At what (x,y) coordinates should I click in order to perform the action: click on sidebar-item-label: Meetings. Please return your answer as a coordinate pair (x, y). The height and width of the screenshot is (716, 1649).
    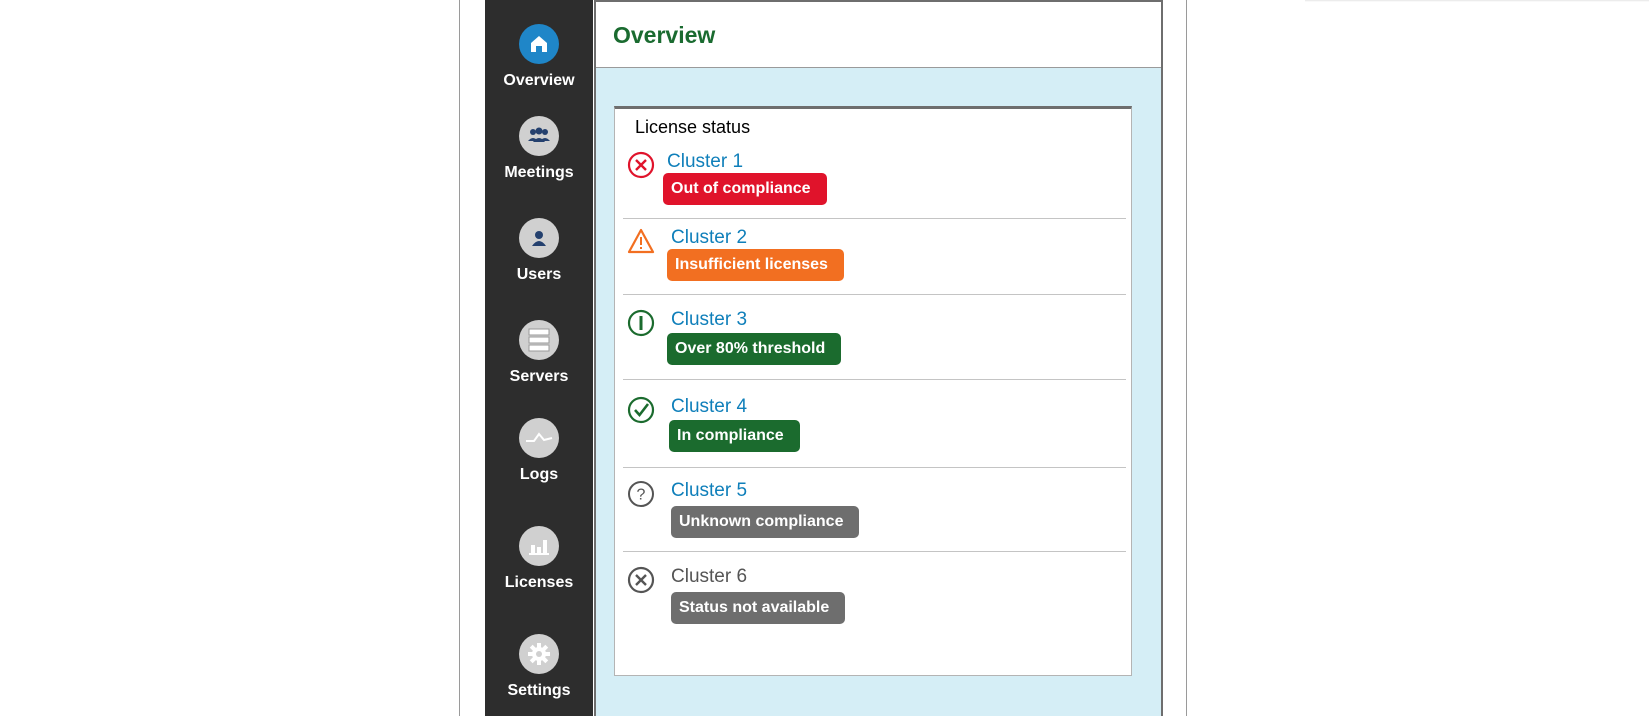
    Looking at the image, I should click on (539, 172).